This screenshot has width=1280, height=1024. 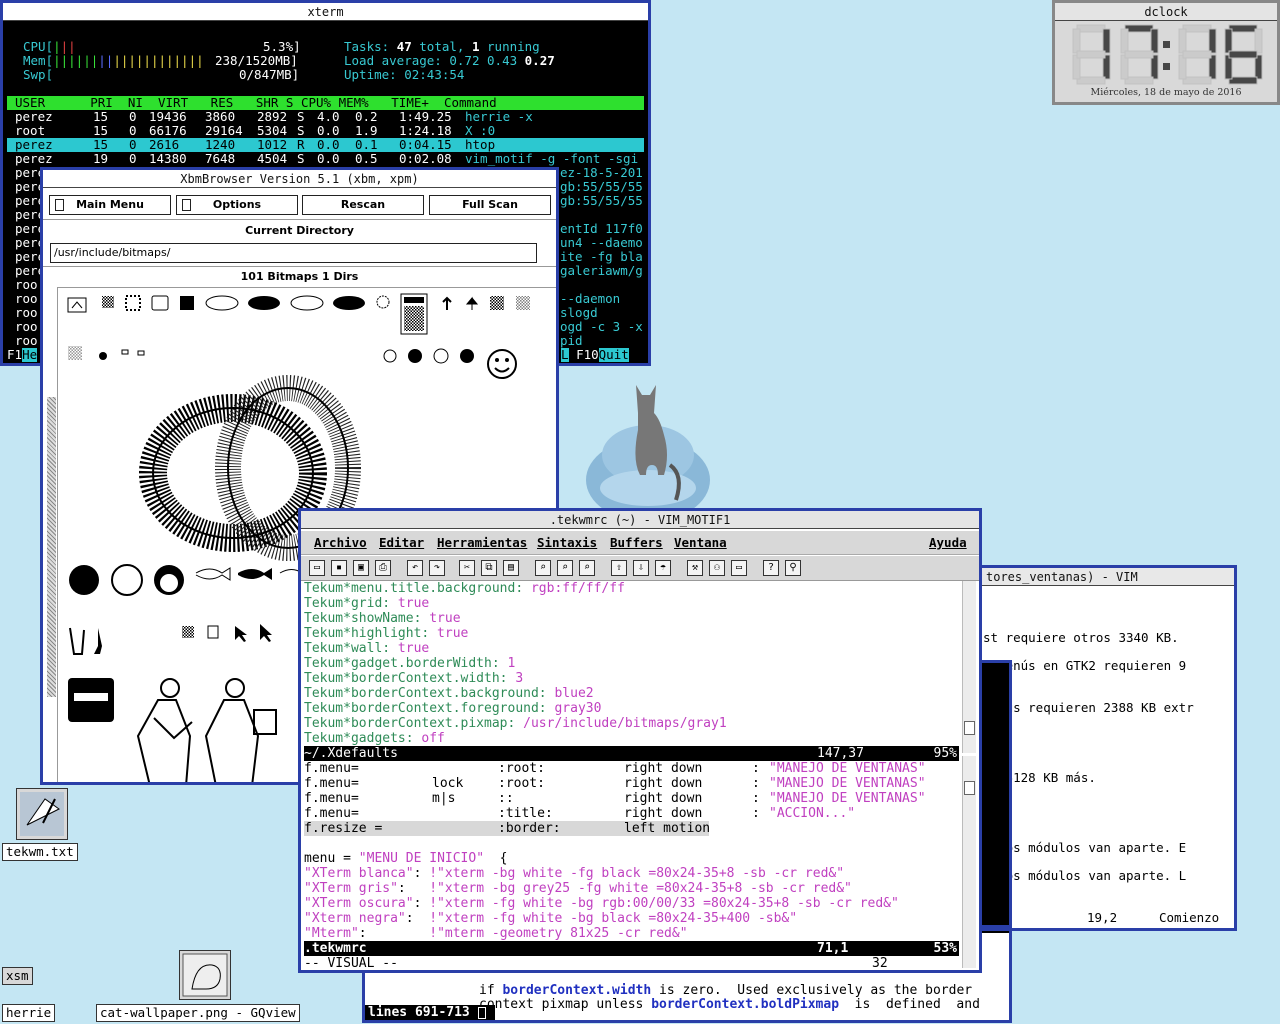 I want to click on save-session-icon: ⇩, so click(x=641, y=568).